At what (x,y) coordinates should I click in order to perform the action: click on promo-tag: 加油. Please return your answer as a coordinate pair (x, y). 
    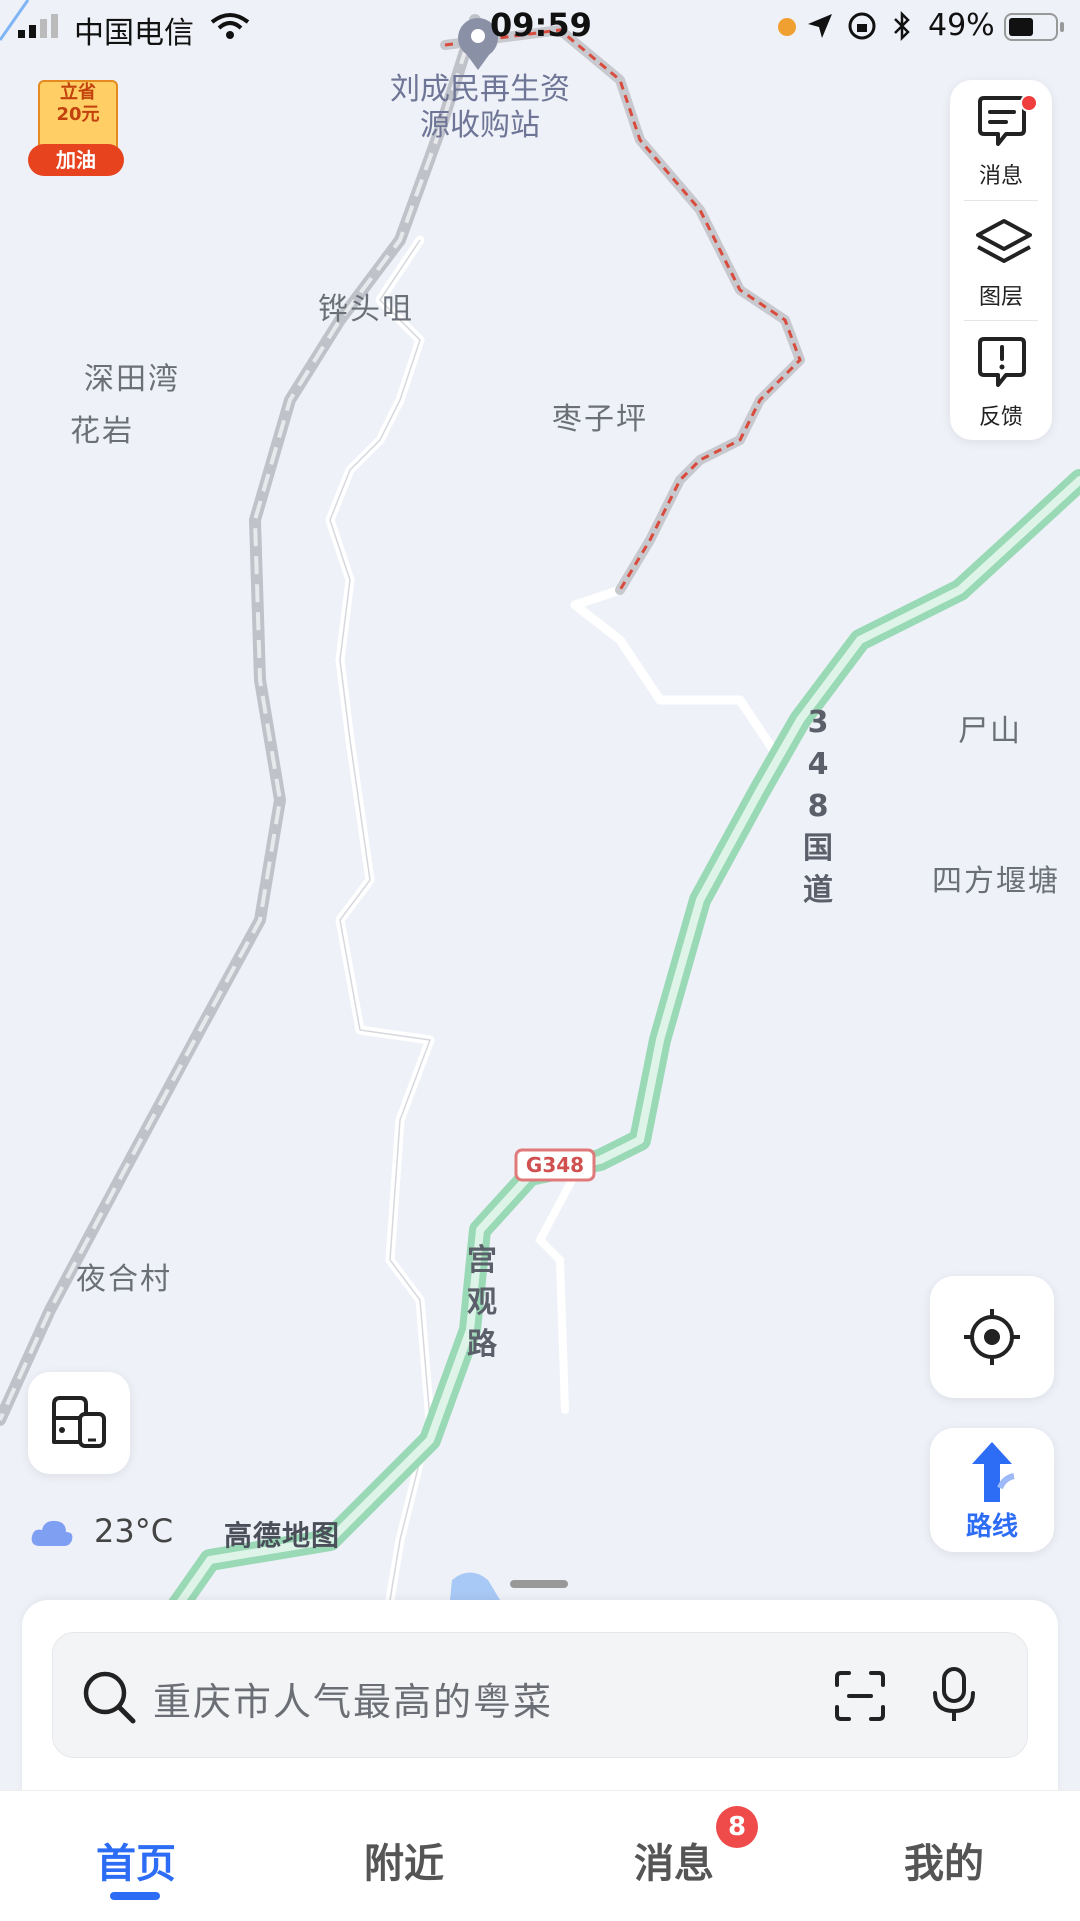
    Looking at the image, I should click on (76, 160).